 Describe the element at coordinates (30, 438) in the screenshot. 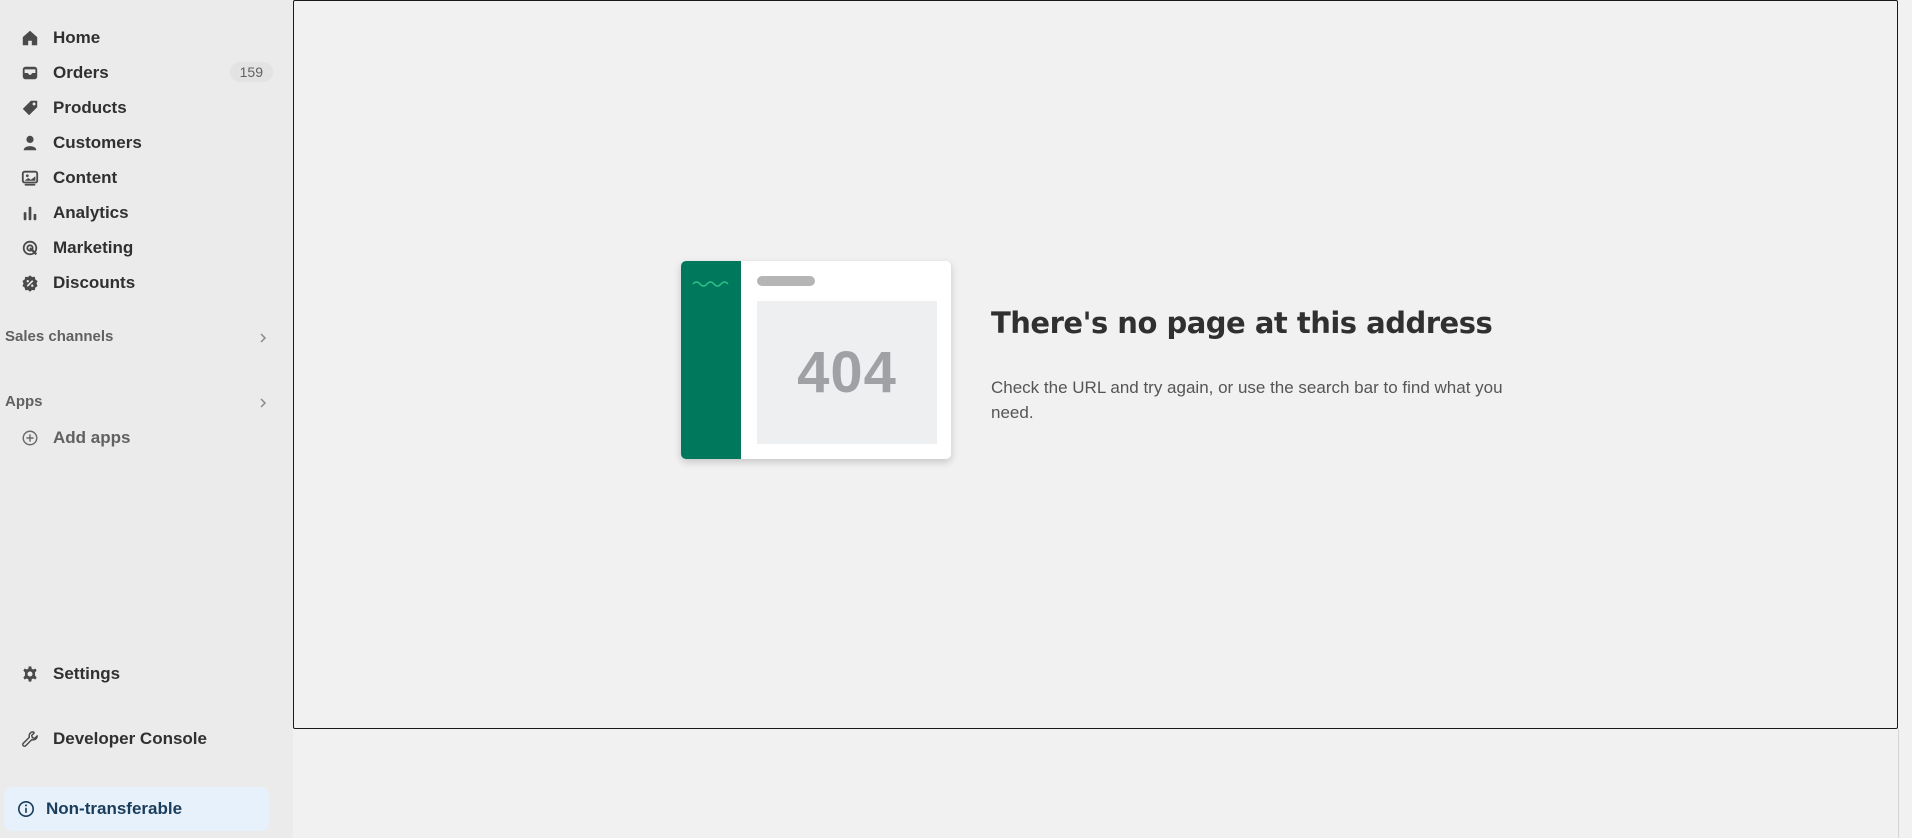

I see `plus-circle-icon` at that location.